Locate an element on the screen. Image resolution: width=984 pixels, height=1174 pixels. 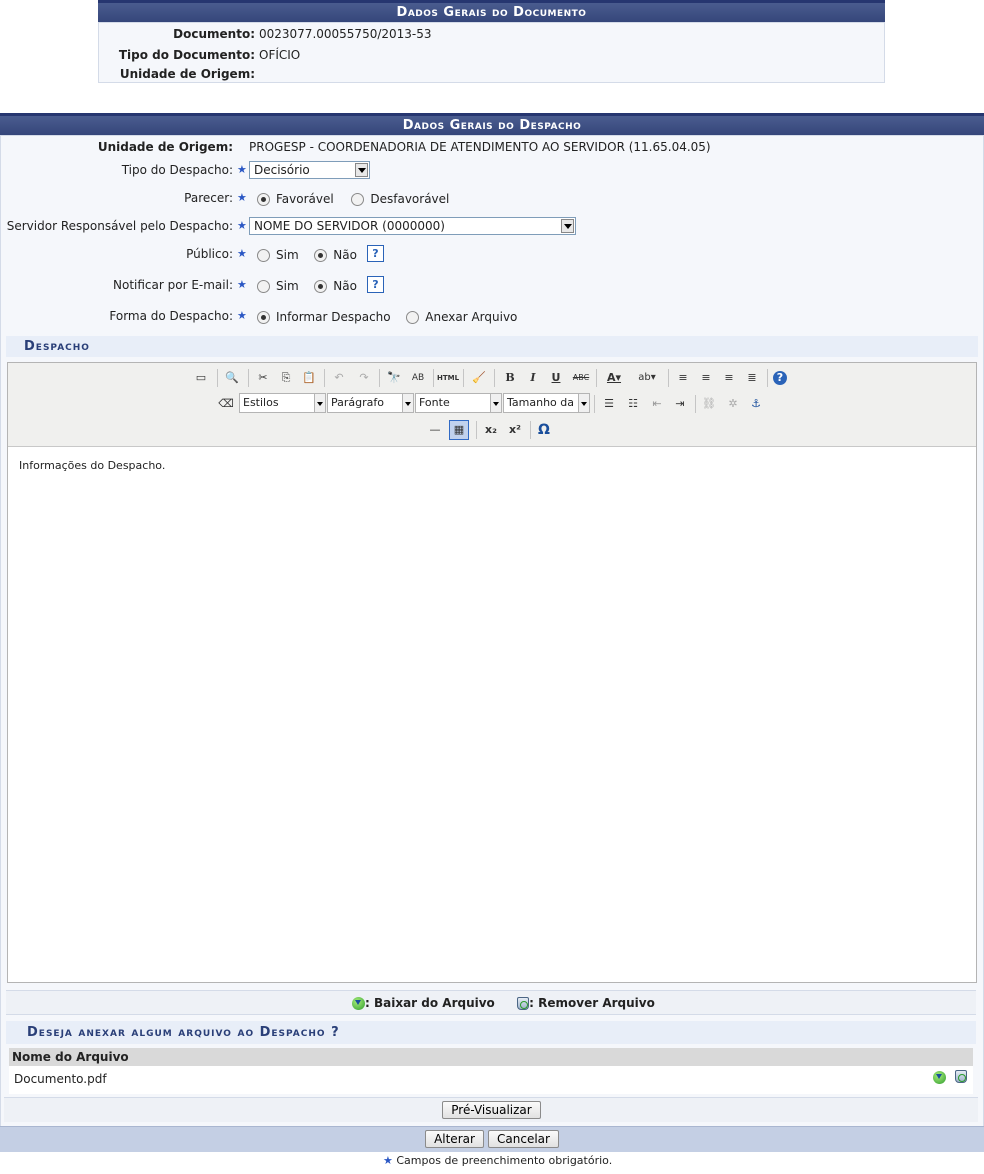
required-fields-note: ★ Campos de preenchimento obrigatório. is located at coordinates (497, 1160).